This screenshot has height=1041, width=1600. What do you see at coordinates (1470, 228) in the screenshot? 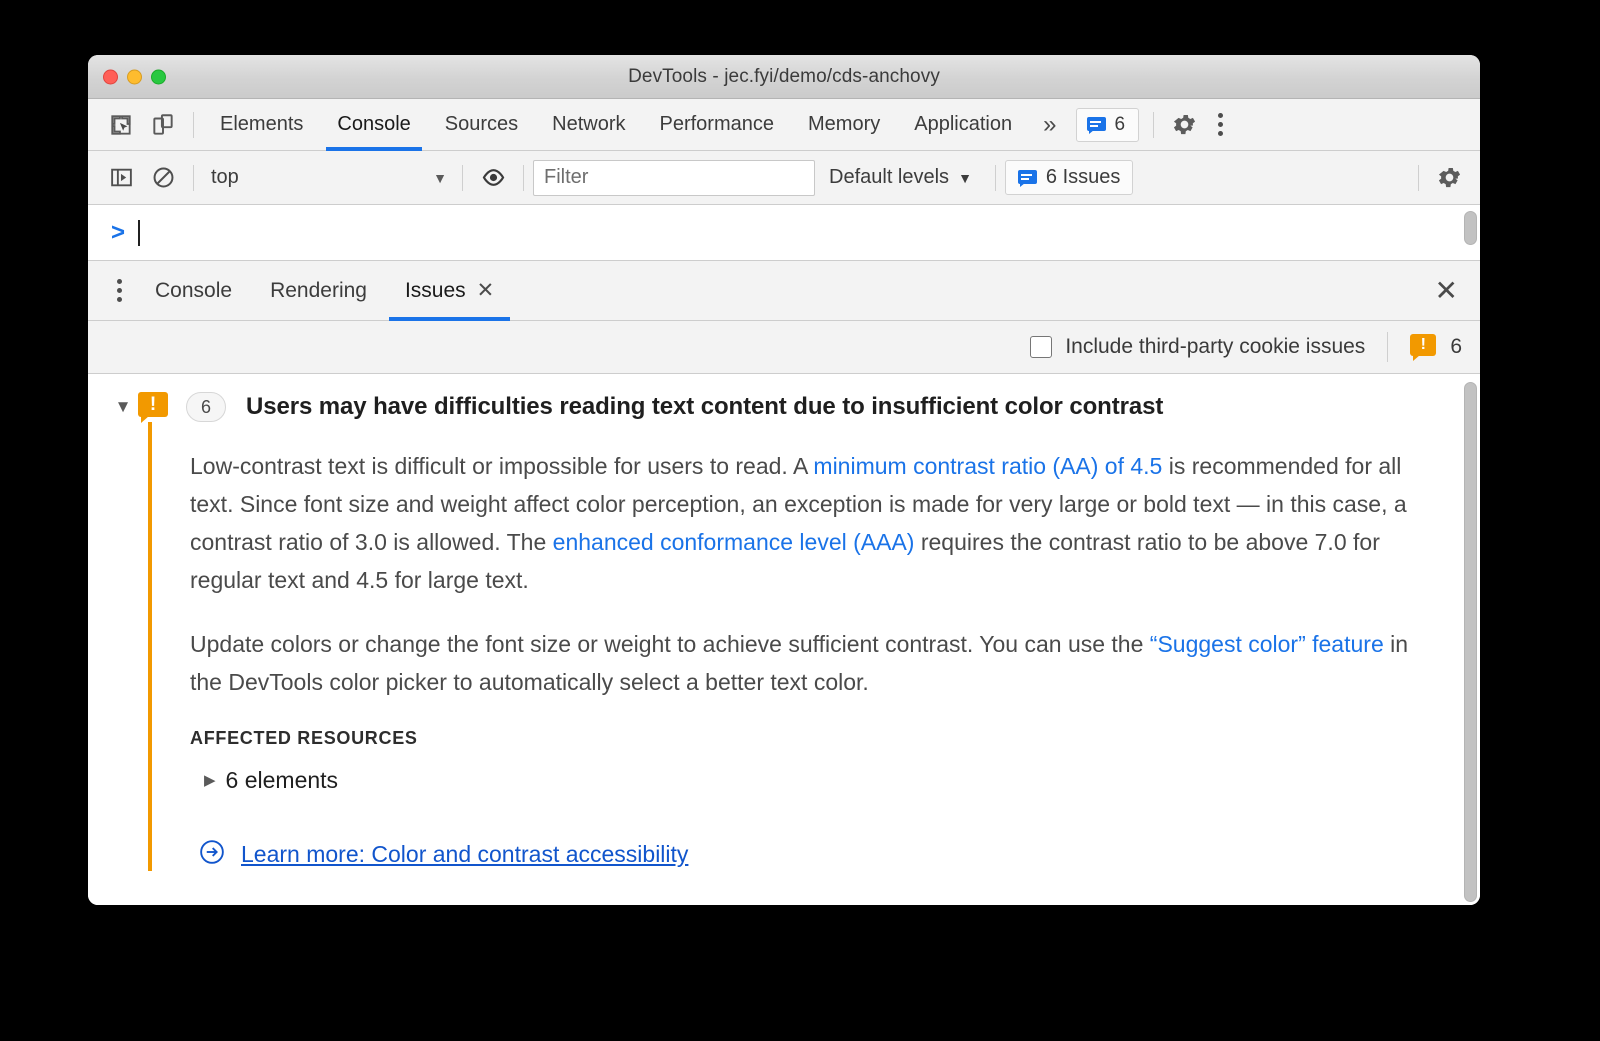
I see `console-scrollbar-thumb` at bounding box center [1470, 228].